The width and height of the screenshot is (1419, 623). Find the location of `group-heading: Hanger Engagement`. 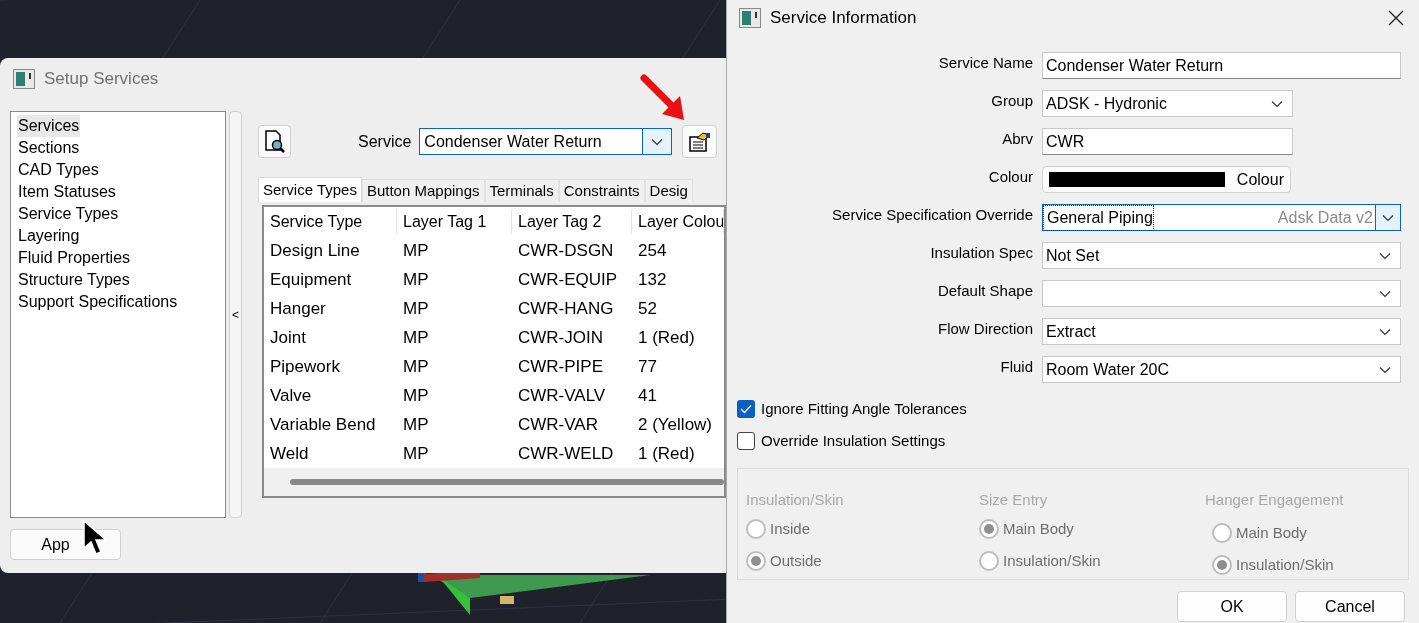

group-heading: Hanger Engagement is located at coordinates (1274, 500).